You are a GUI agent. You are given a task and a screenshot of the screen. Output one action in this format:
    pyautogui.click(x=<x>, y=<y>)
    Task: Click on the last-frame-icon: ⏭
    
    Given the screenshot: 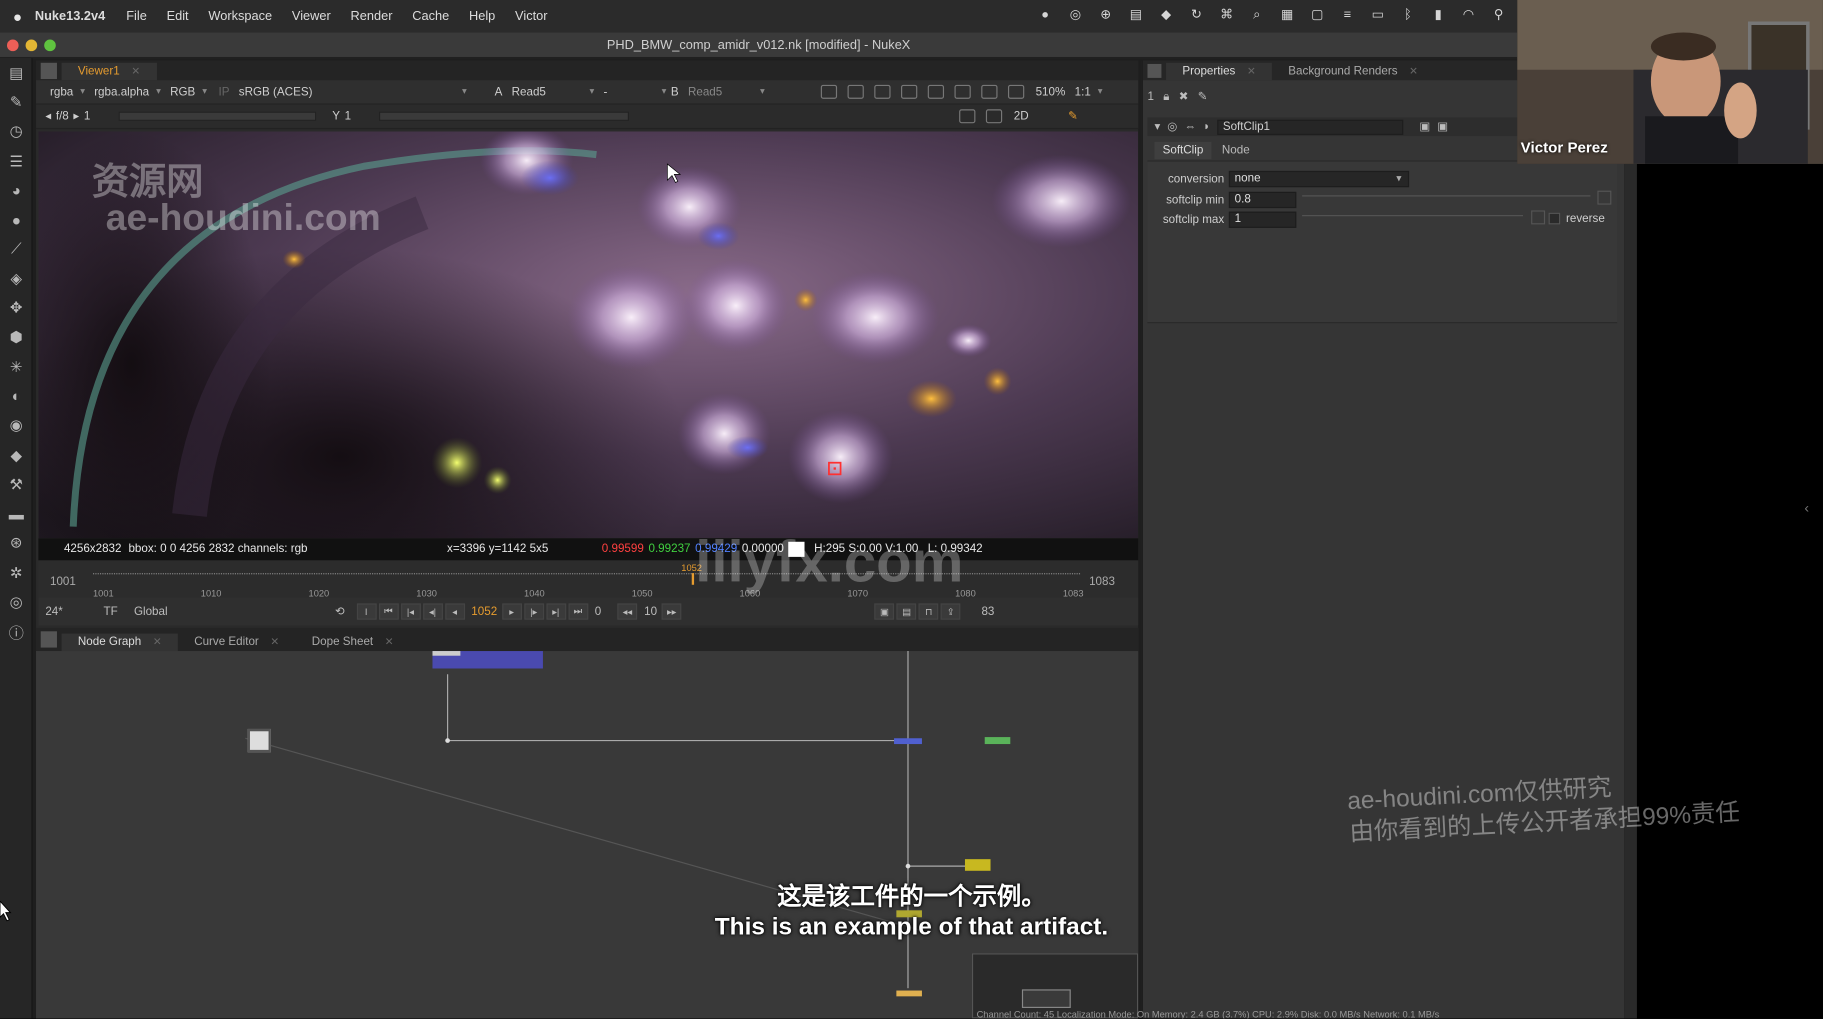 What is the action you would take?
    pyautogui.click(x=577, y=611)
    